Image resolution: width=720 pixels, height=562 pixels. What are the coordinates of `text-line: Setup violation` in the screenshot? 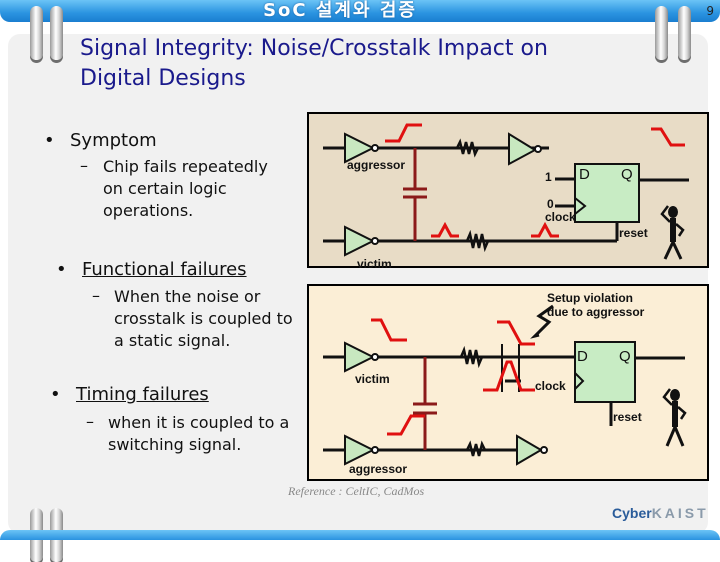 It's located at (590, 298).